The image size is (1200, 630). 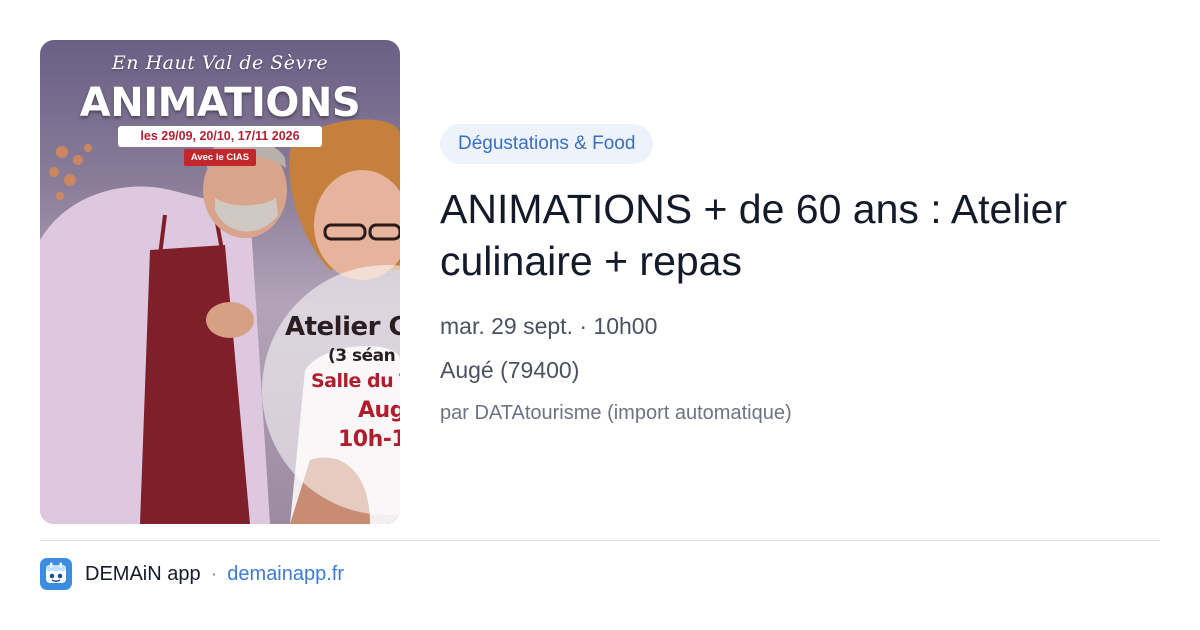 I want to click on poster-dates: les 29/09, 20/10, 17/11 2026, so click(x=220, y=136).